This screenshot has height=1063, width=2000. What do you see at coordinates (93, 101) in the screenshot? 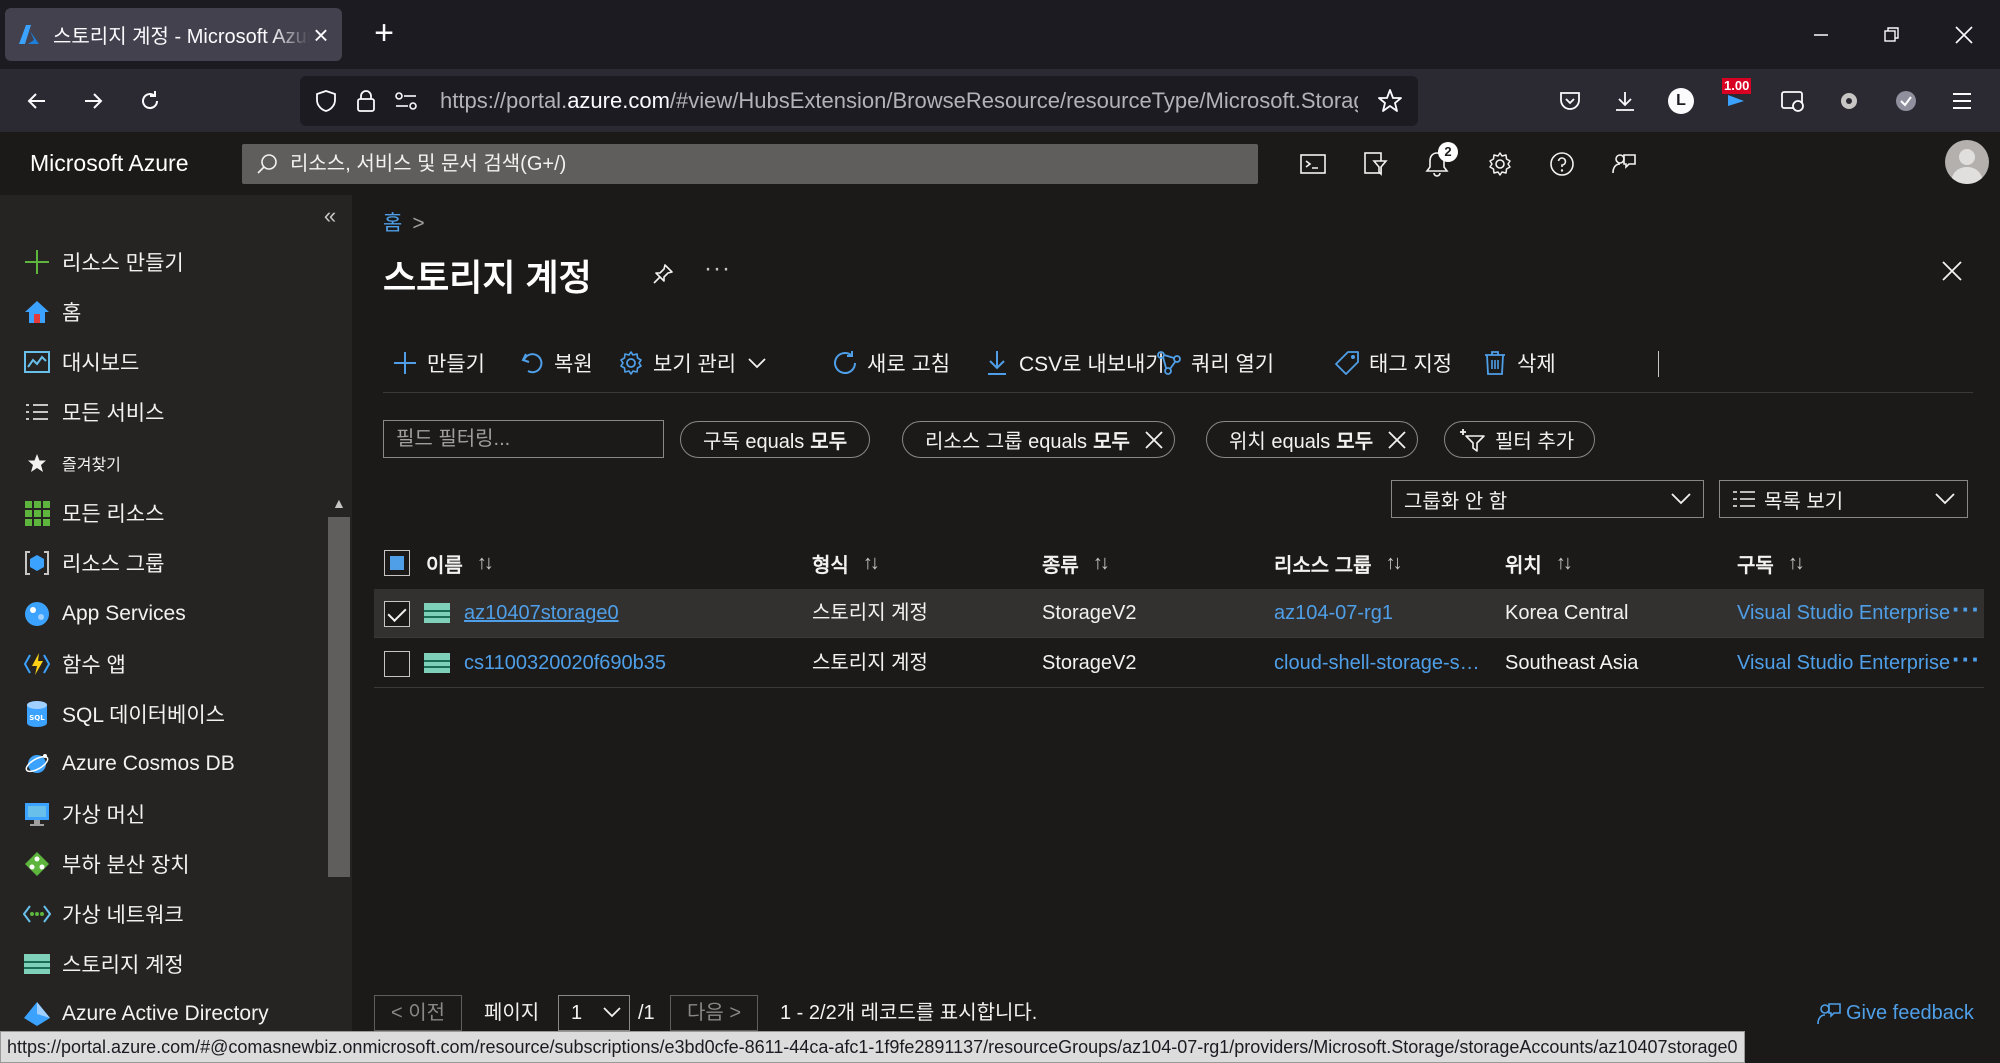
I see `forward-icon` at bounding box center [93, 101].